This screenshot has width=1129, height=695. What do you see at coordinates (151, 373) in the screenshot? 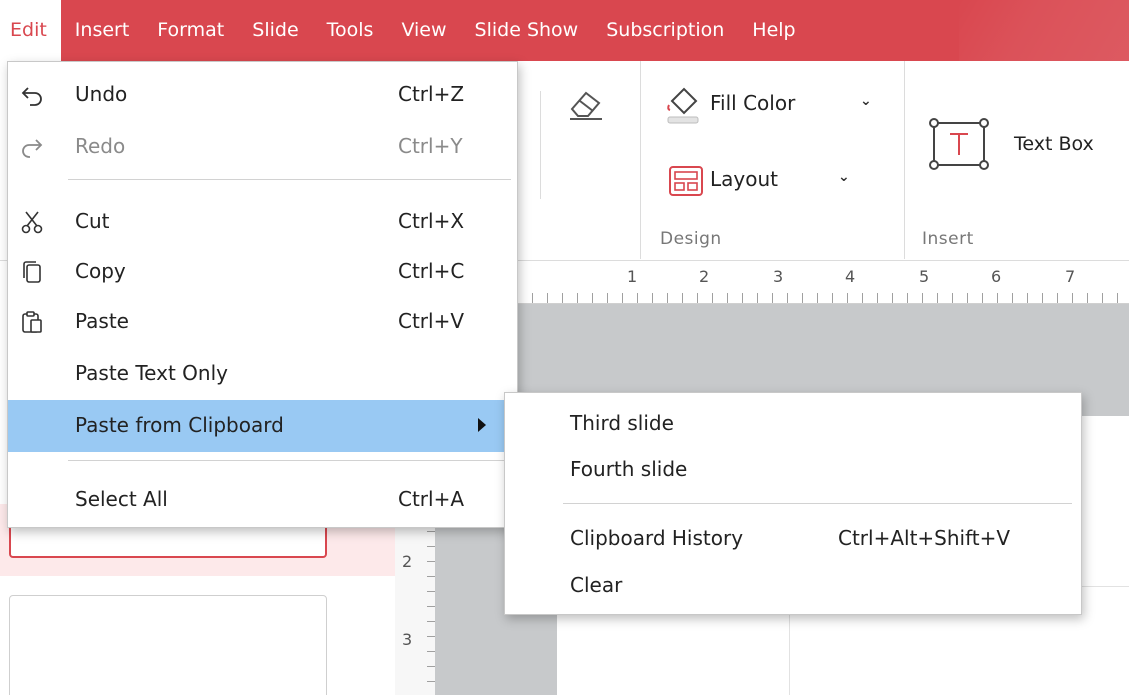
I see `menu-item-label: Paste Text Only` at bounding box center [151, 373].